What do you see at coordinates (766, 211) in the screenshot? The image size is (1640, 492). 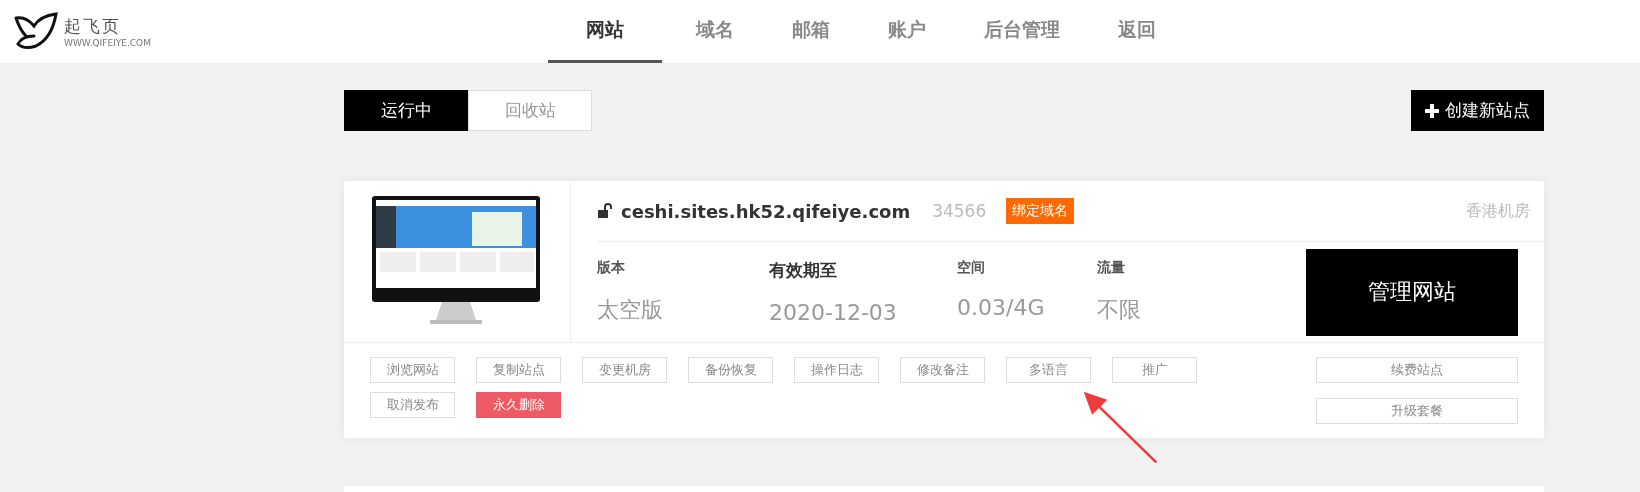 I see `site-domain: ceshi.sites.hk52.qifeiye.com` at bounding box center [766, 211].